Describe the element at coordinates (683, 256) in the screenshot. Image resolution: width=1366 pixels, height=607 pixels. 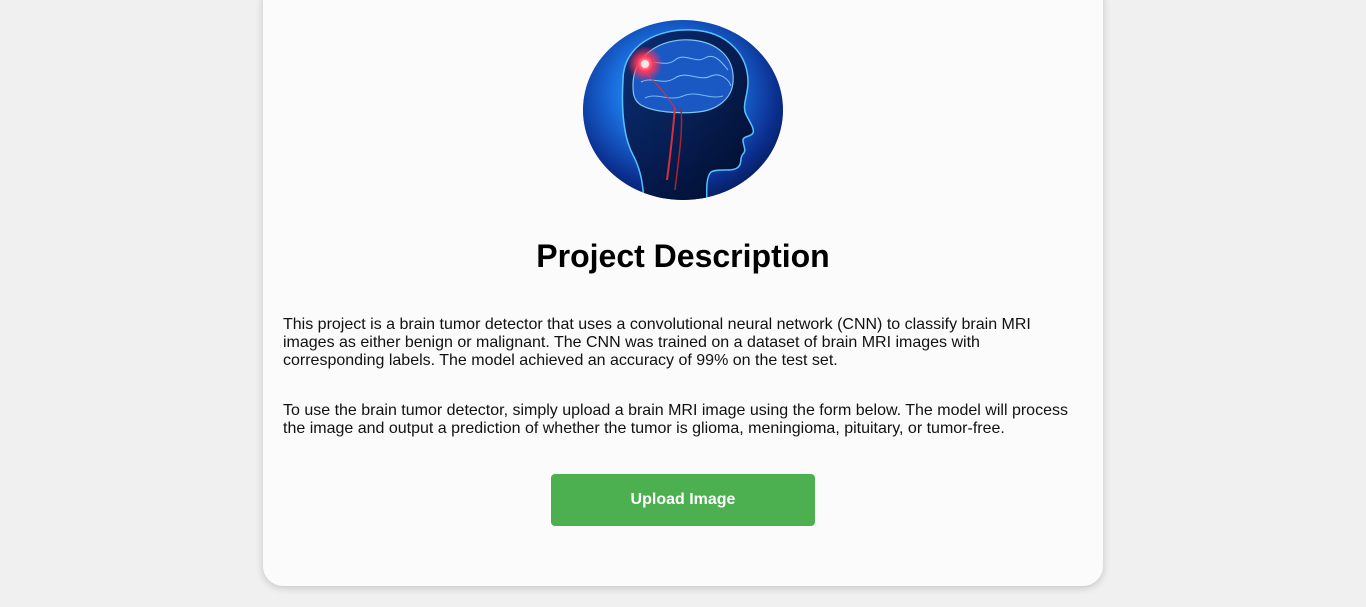
I see `page-title: Project Description` at that location.